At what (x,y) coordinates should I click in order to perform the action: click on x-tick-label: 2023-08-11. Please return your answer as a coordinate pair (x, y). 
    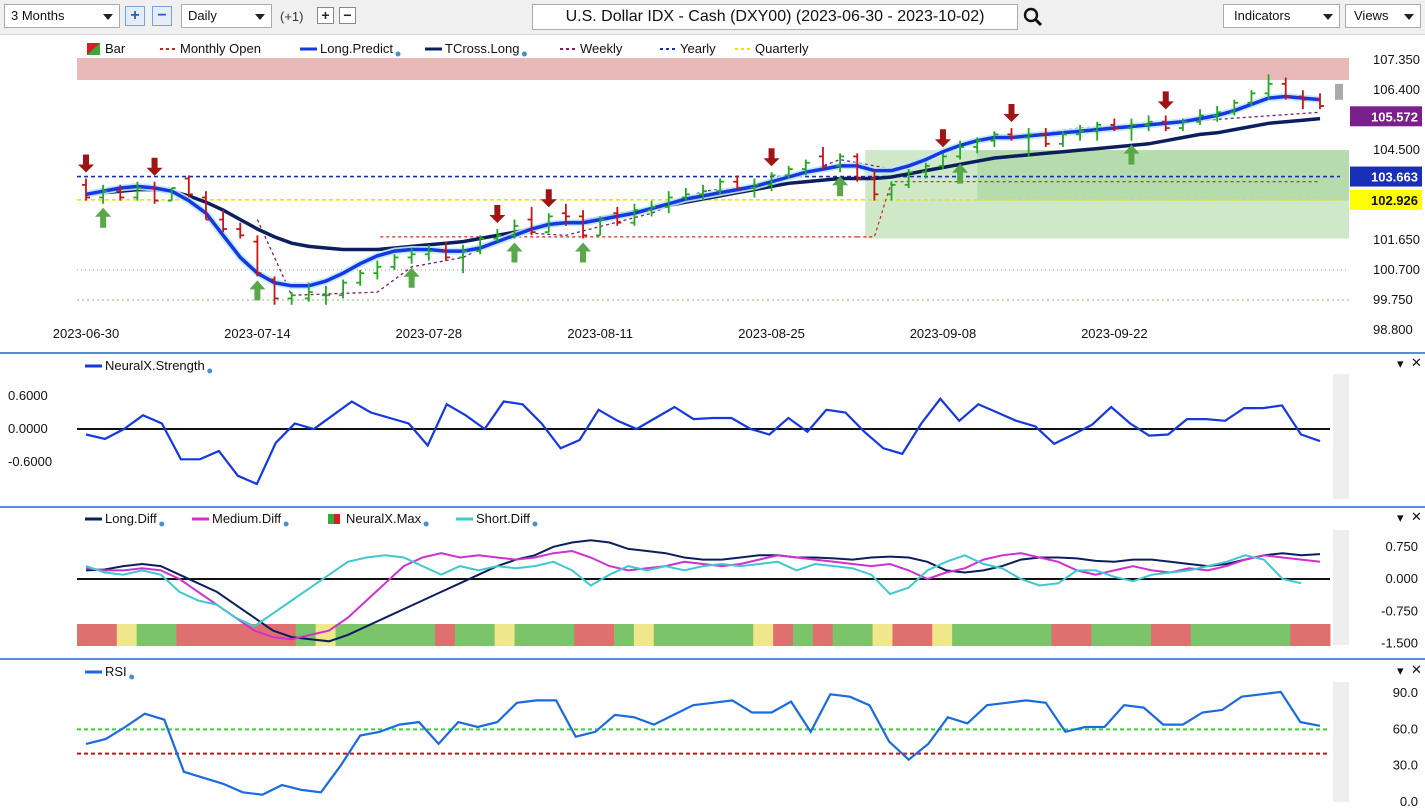
    Looking at the image, I should click on (600, 333).